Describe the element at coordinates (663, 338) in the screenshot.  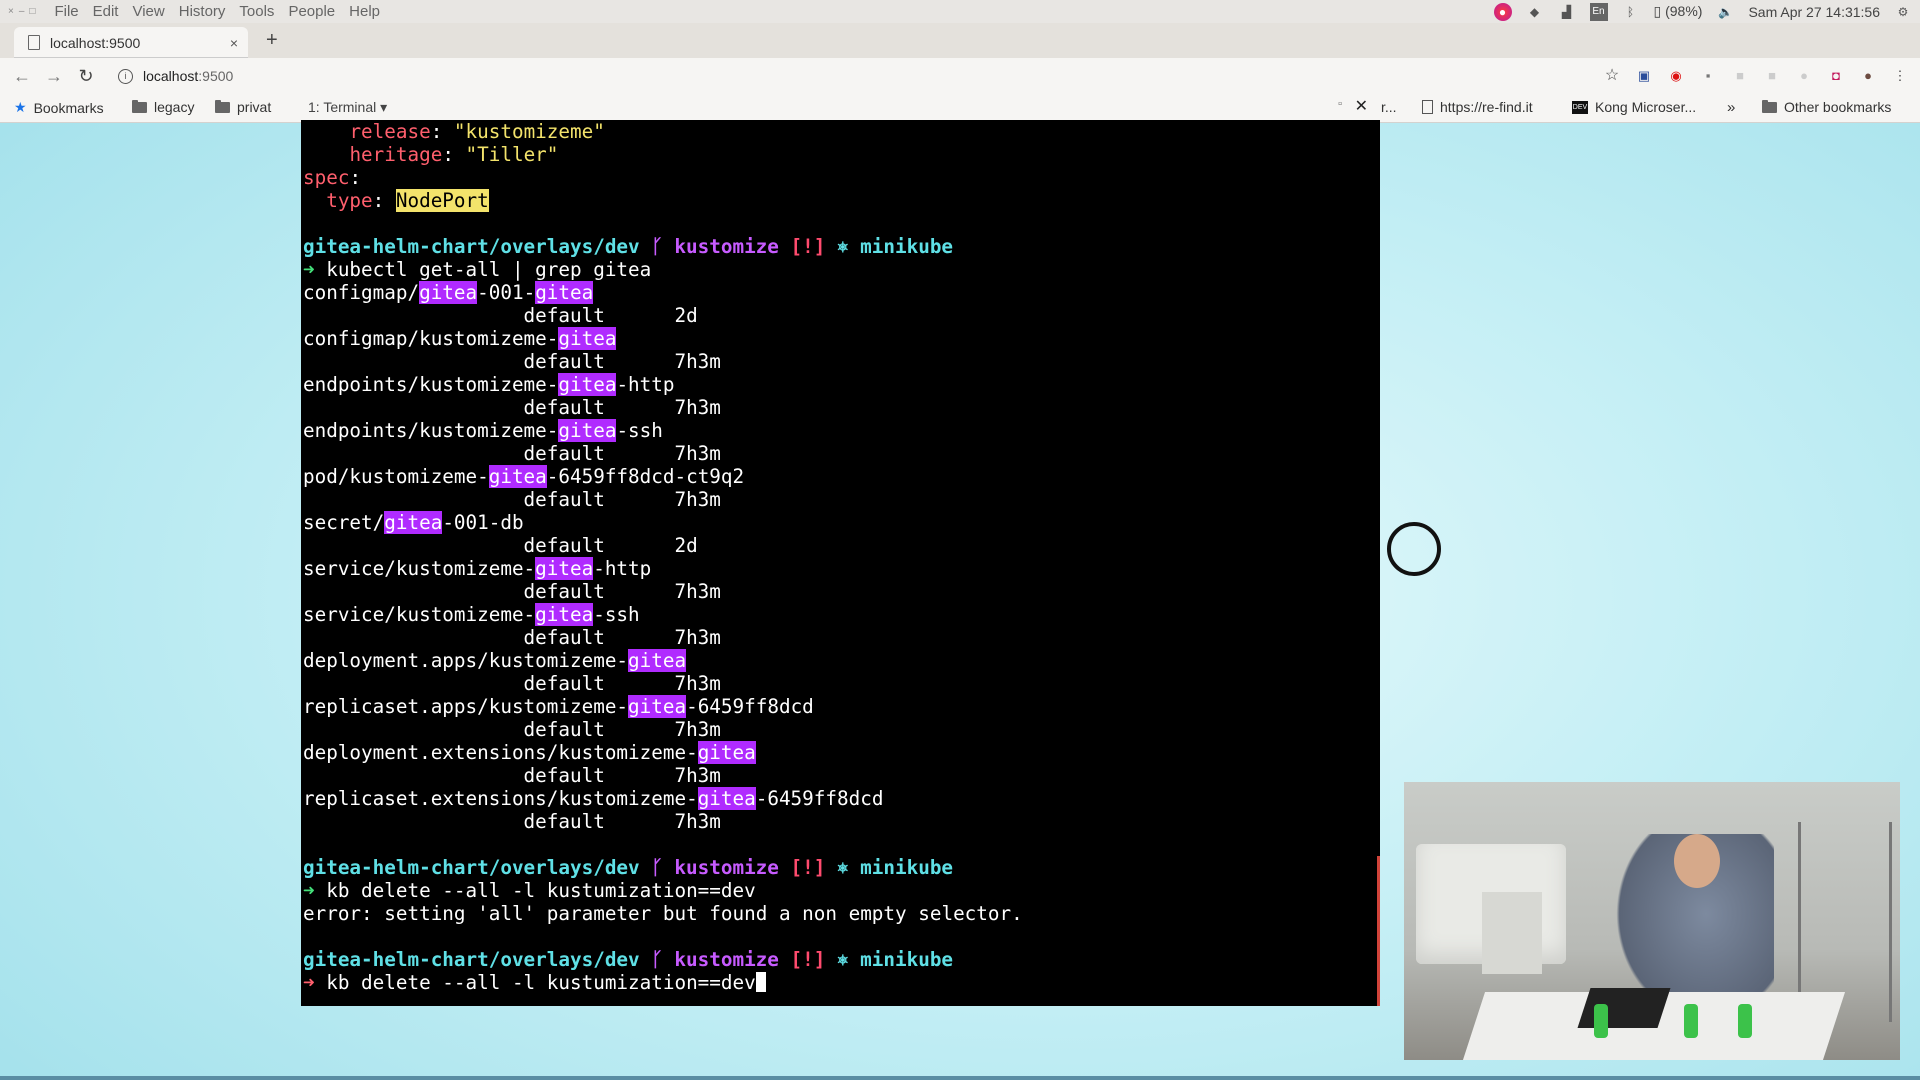
I see `terminal-line: configmap/kustomizeme-gitea` at that location.